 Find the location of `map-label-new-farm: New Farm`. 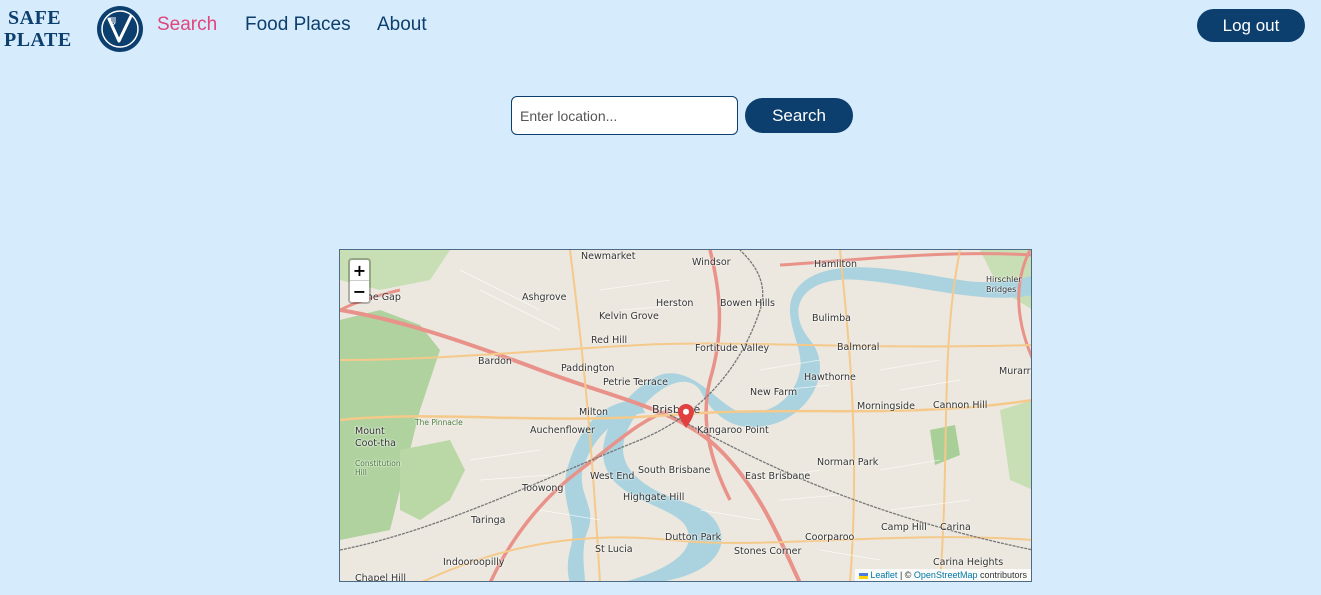

map-label-new-farm: New Farm is located at coordinates (774, 392).